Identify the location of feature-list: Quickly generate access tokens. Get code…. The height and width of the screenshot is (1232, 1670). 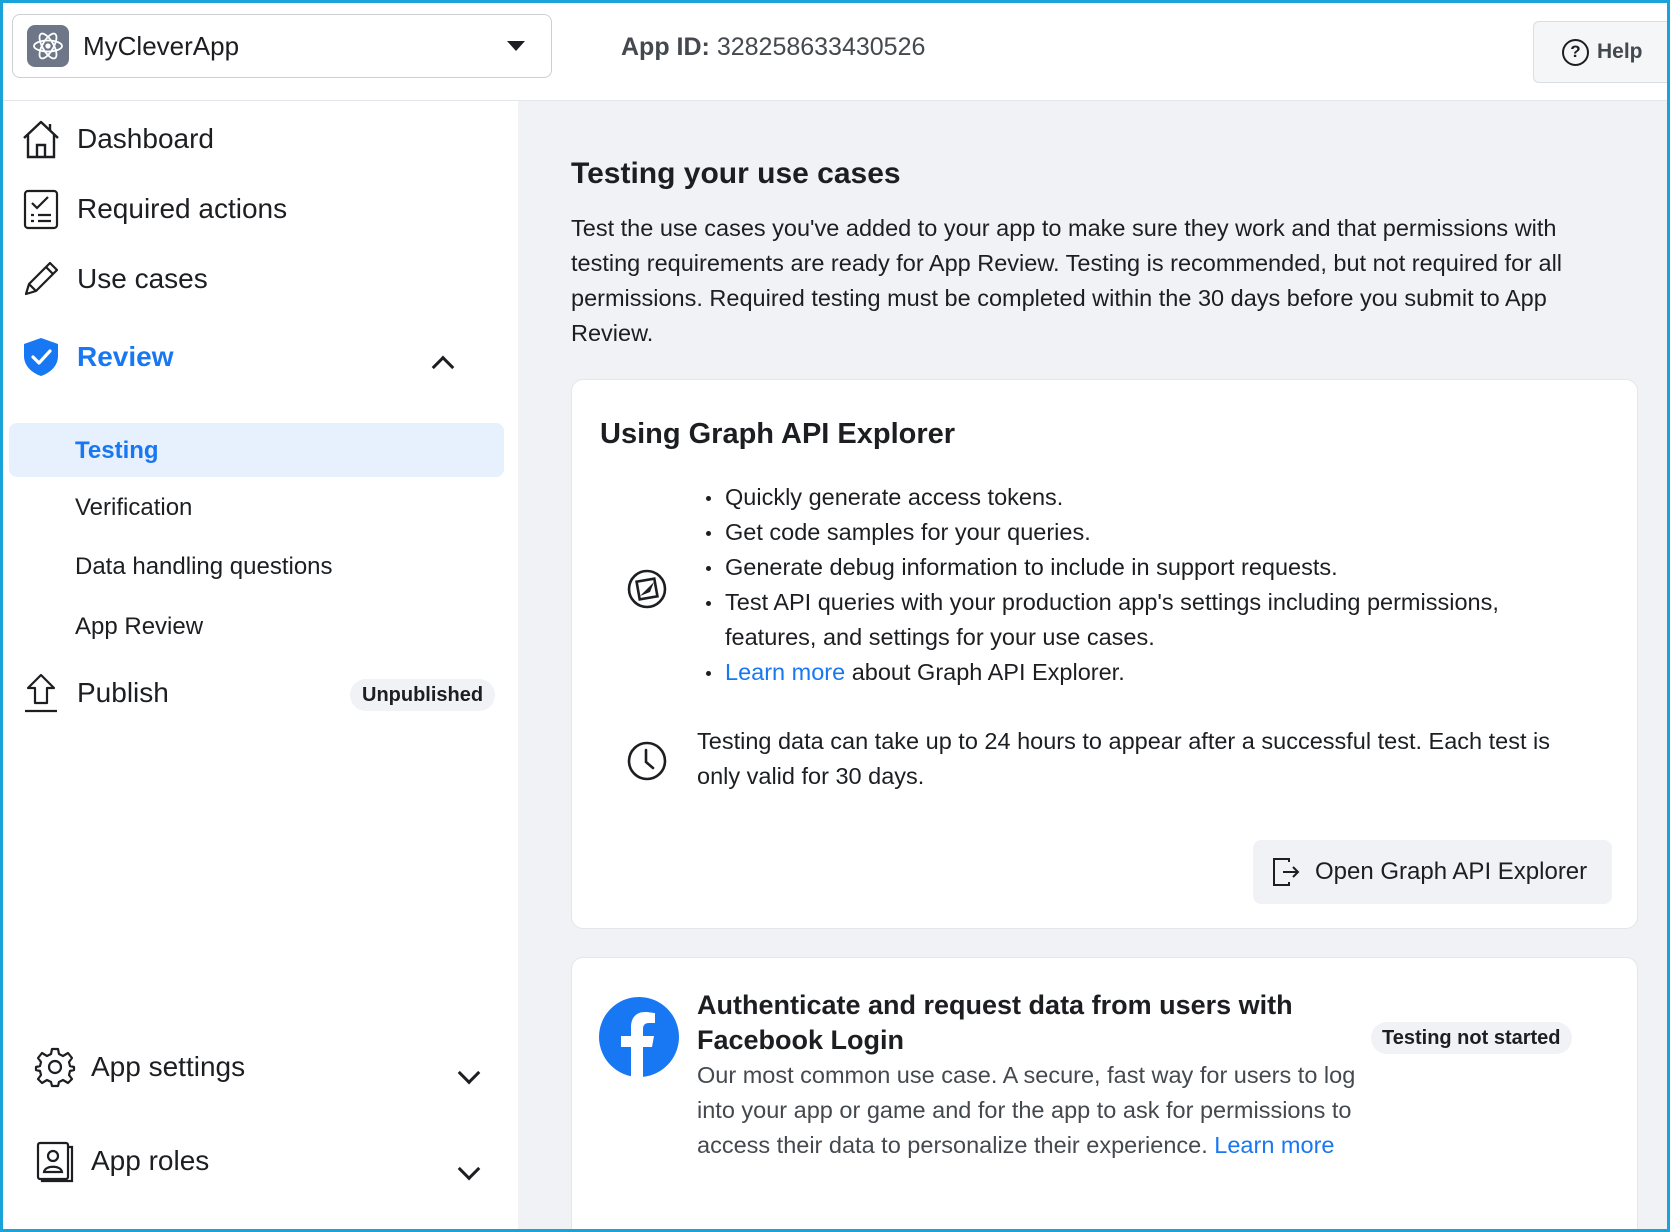
(1146, 585).